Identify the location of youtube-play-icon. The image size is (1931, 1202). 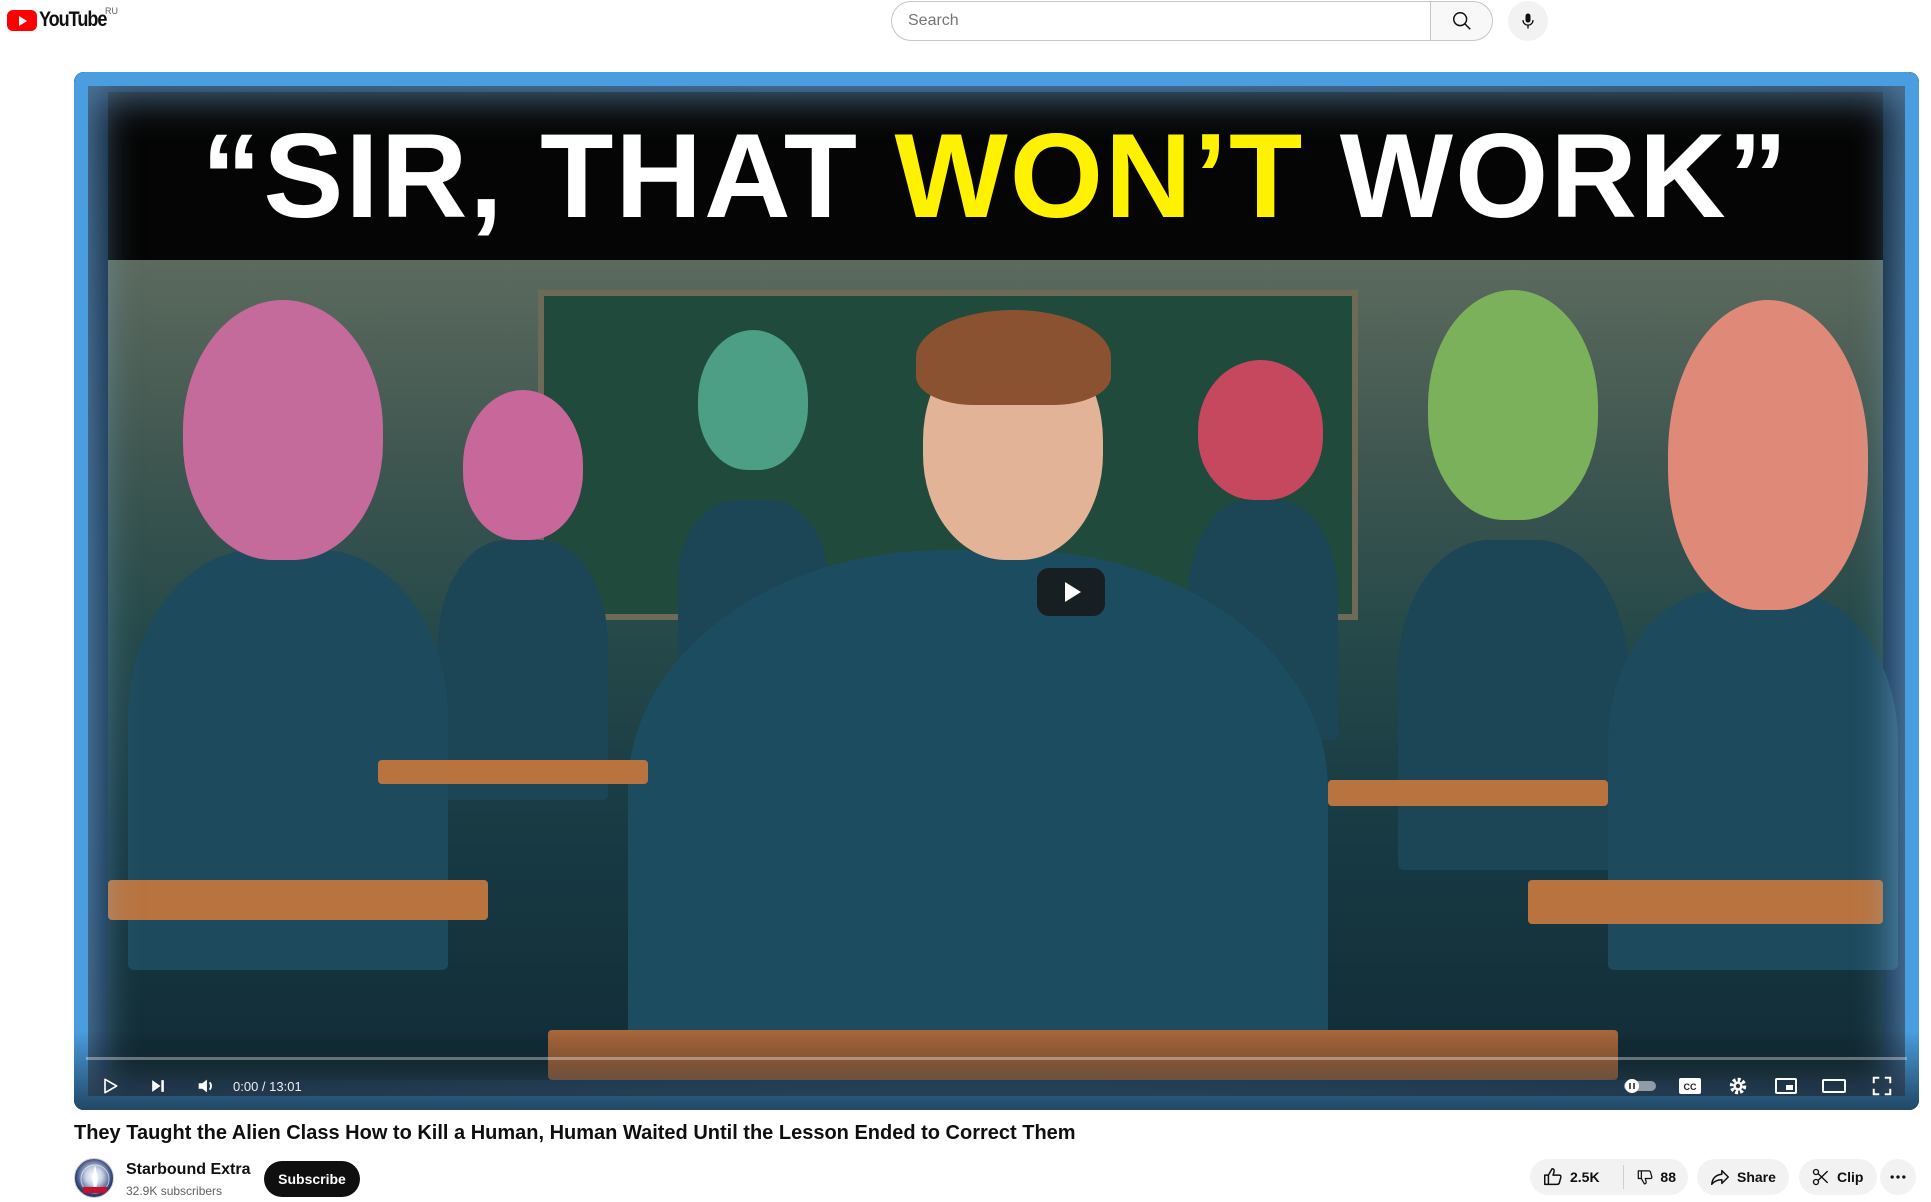
(22, 20).